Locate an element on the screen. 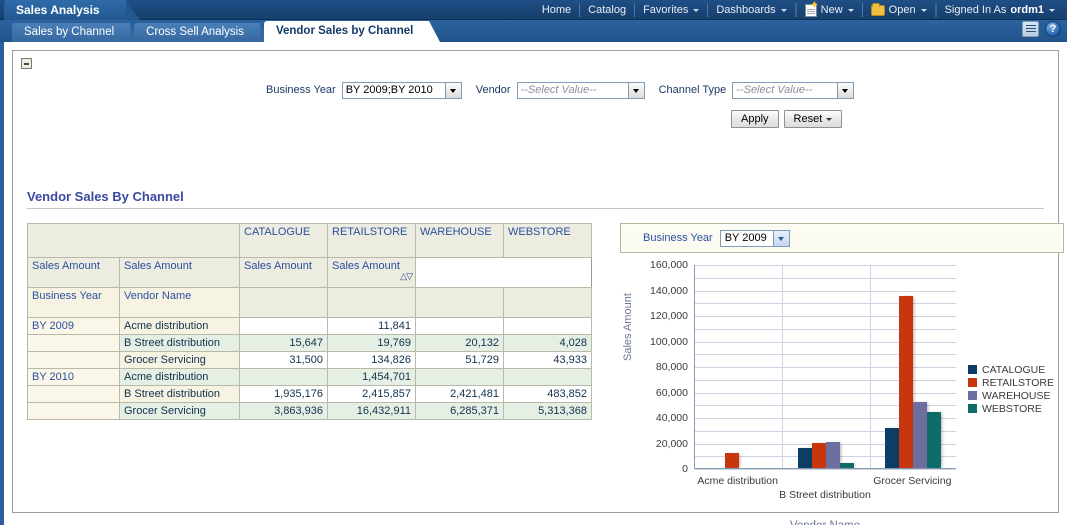  signed-in-label: Signed In As is located at coordinates (975, 10).